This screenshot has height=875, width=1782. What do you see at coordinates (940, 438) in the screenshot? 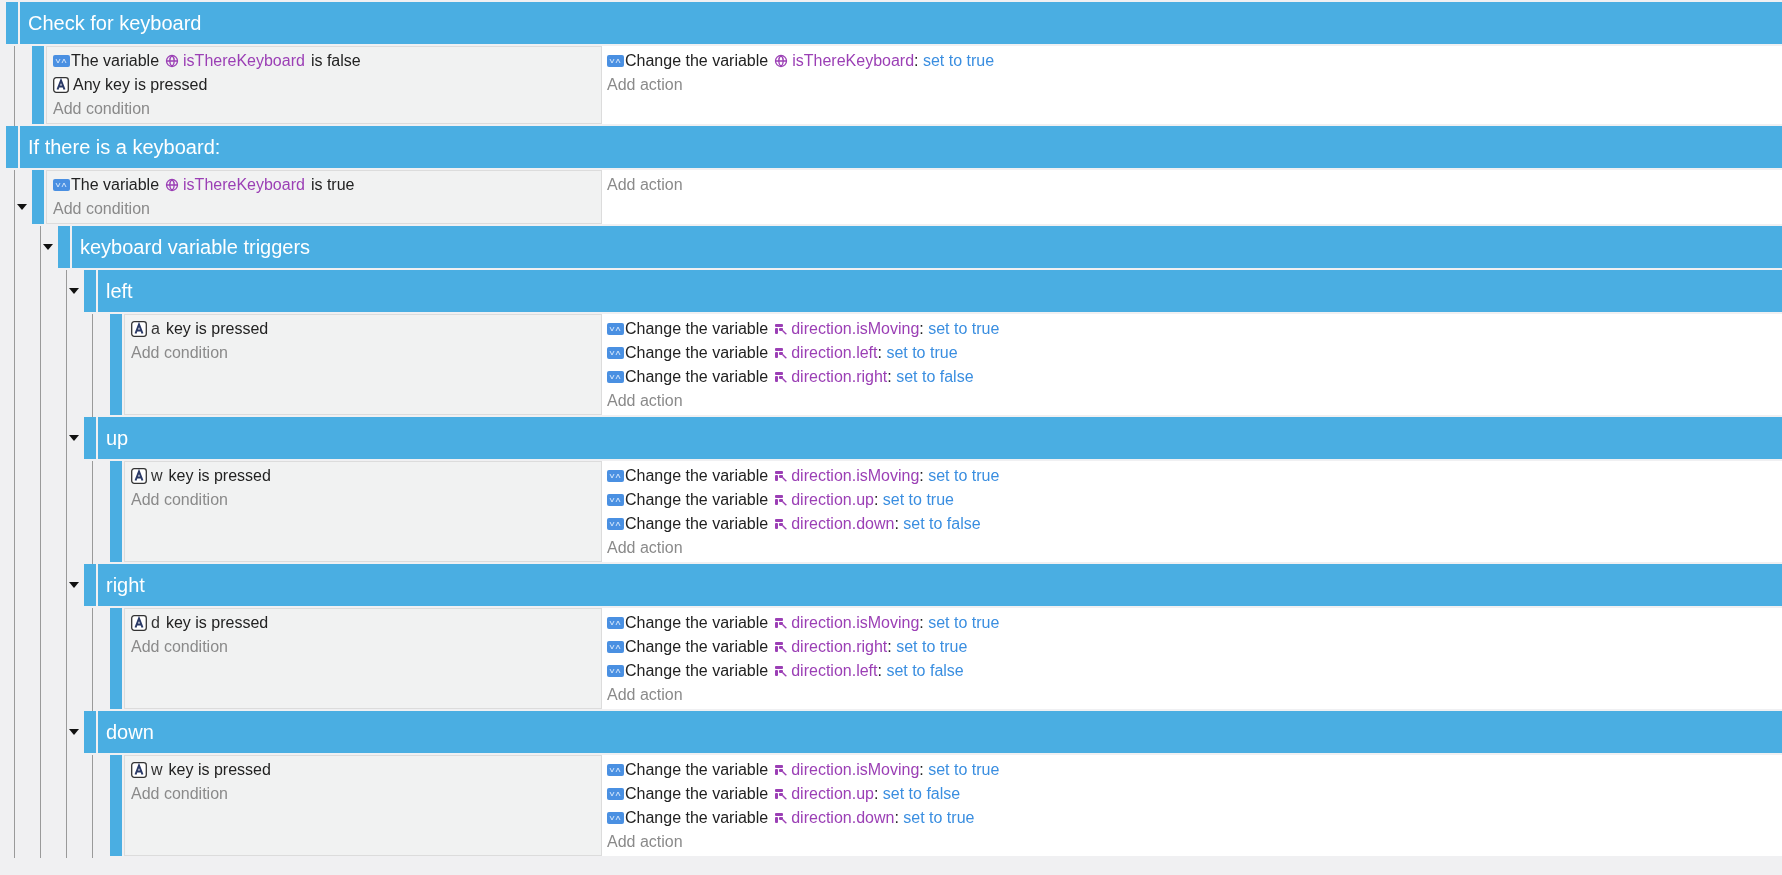
I see `group-header: up` at bounding box center [940, 438].